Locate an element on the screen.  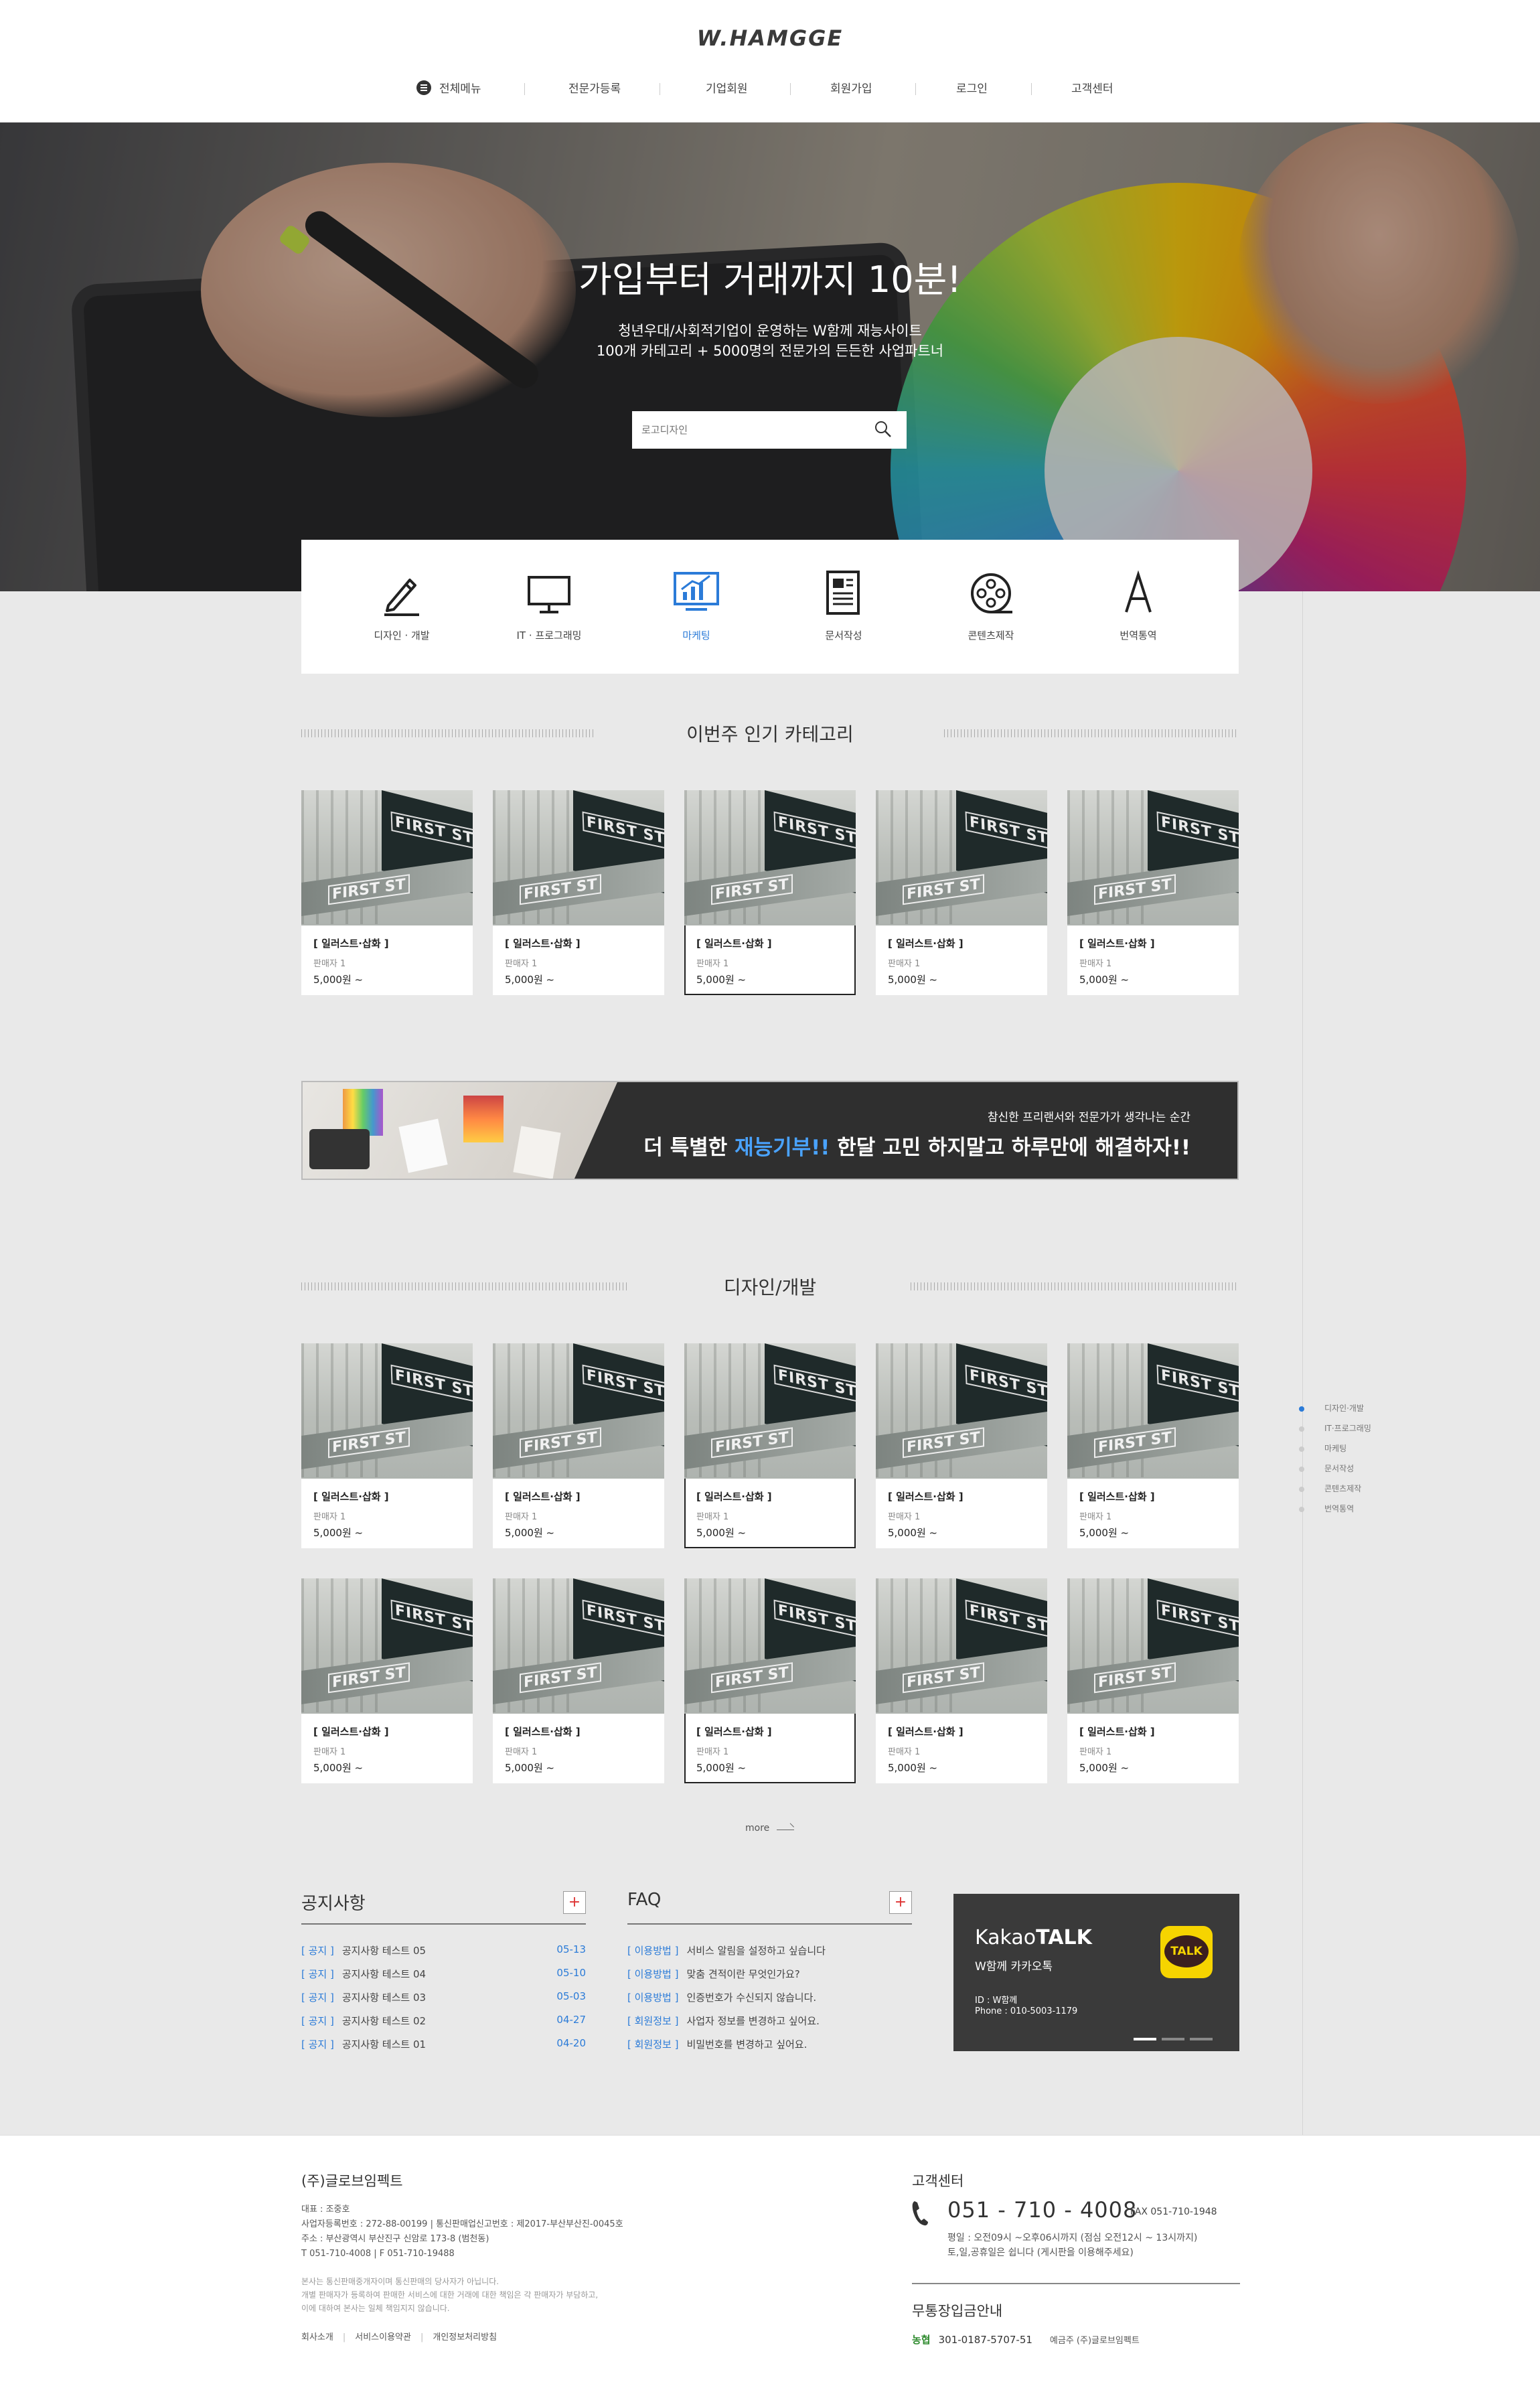
faq-item: [ 이용방법 ] 인증번호가 수신되지 않습니다. is located at coordinates (769, 2002).